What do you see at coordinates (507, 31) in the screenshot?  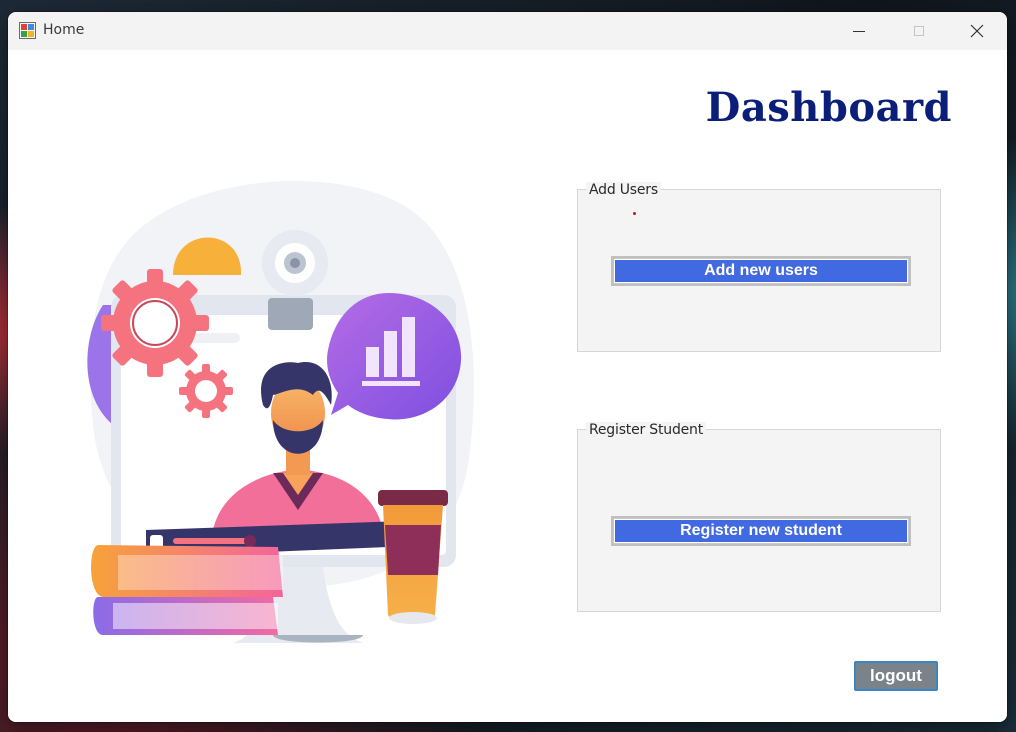 I see `title-bar: Home` at bounding box center [507, 31].